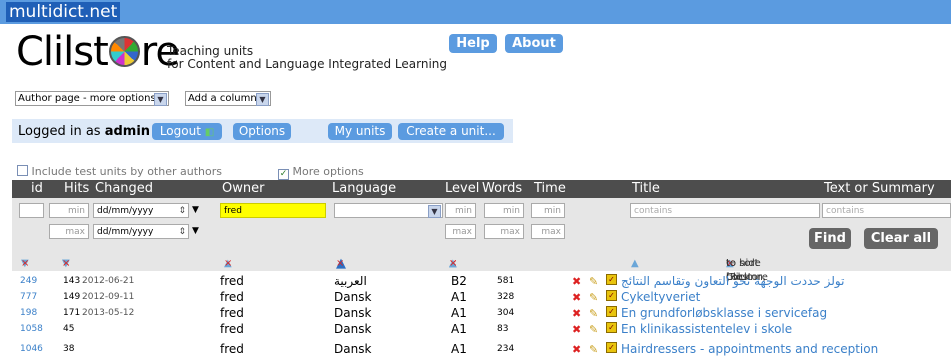  Describe the element at coordinates (901, 238) in the screenshot. I see `clear-all-button: Clear all` at that location.